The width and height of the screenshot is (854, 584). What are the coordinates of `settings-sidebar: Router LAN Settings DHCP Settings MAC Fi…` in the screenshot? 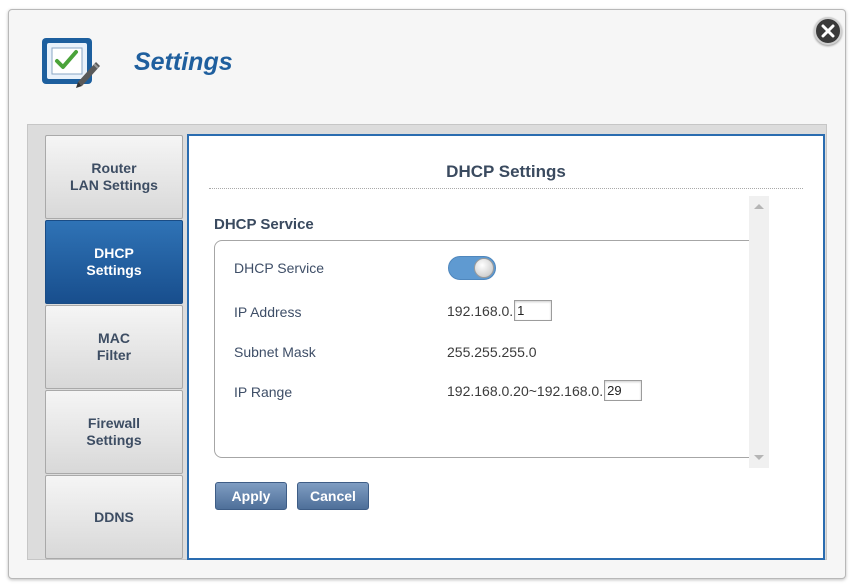 It's located at (114, 347).